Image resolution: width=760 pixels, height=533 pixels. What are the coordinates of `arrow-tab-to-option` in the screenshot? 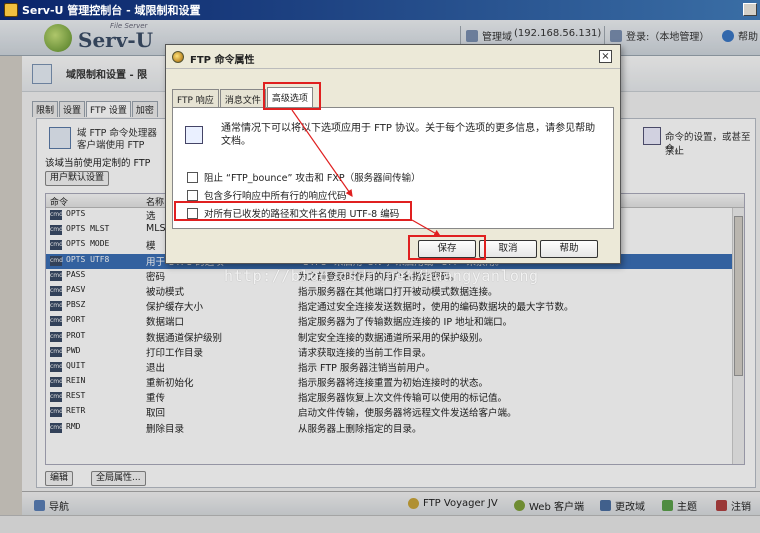 It's located at (322, 153).